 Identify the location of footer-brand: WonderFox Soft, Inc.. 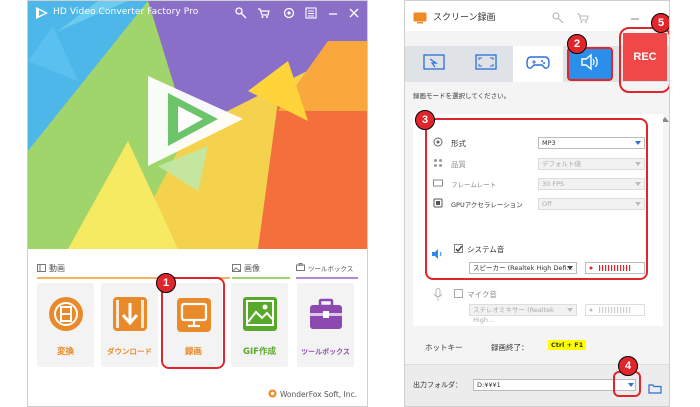
(312, 394).